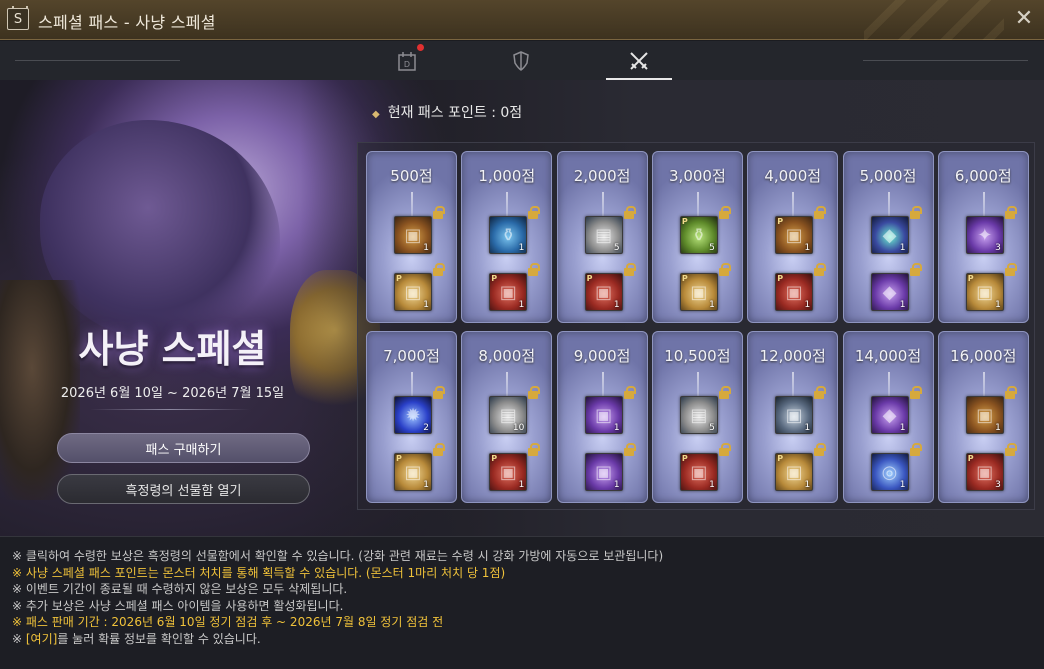  I want to click on reward-card: 1,000점 ⚱ 1 ▣ P 1, so click(507, 237).